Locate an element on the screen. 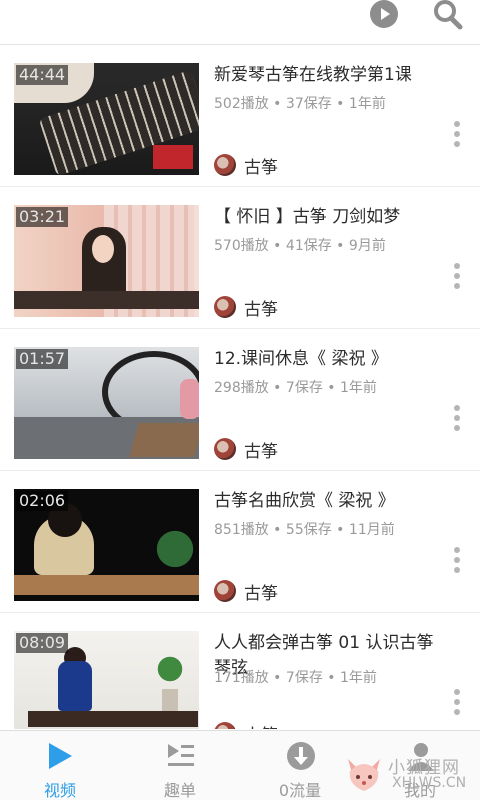 The width and height of the screenshot is (480, 800). video-meta: 502播放 • 37保存 • 1年前 is located at coordinates (329, 103).